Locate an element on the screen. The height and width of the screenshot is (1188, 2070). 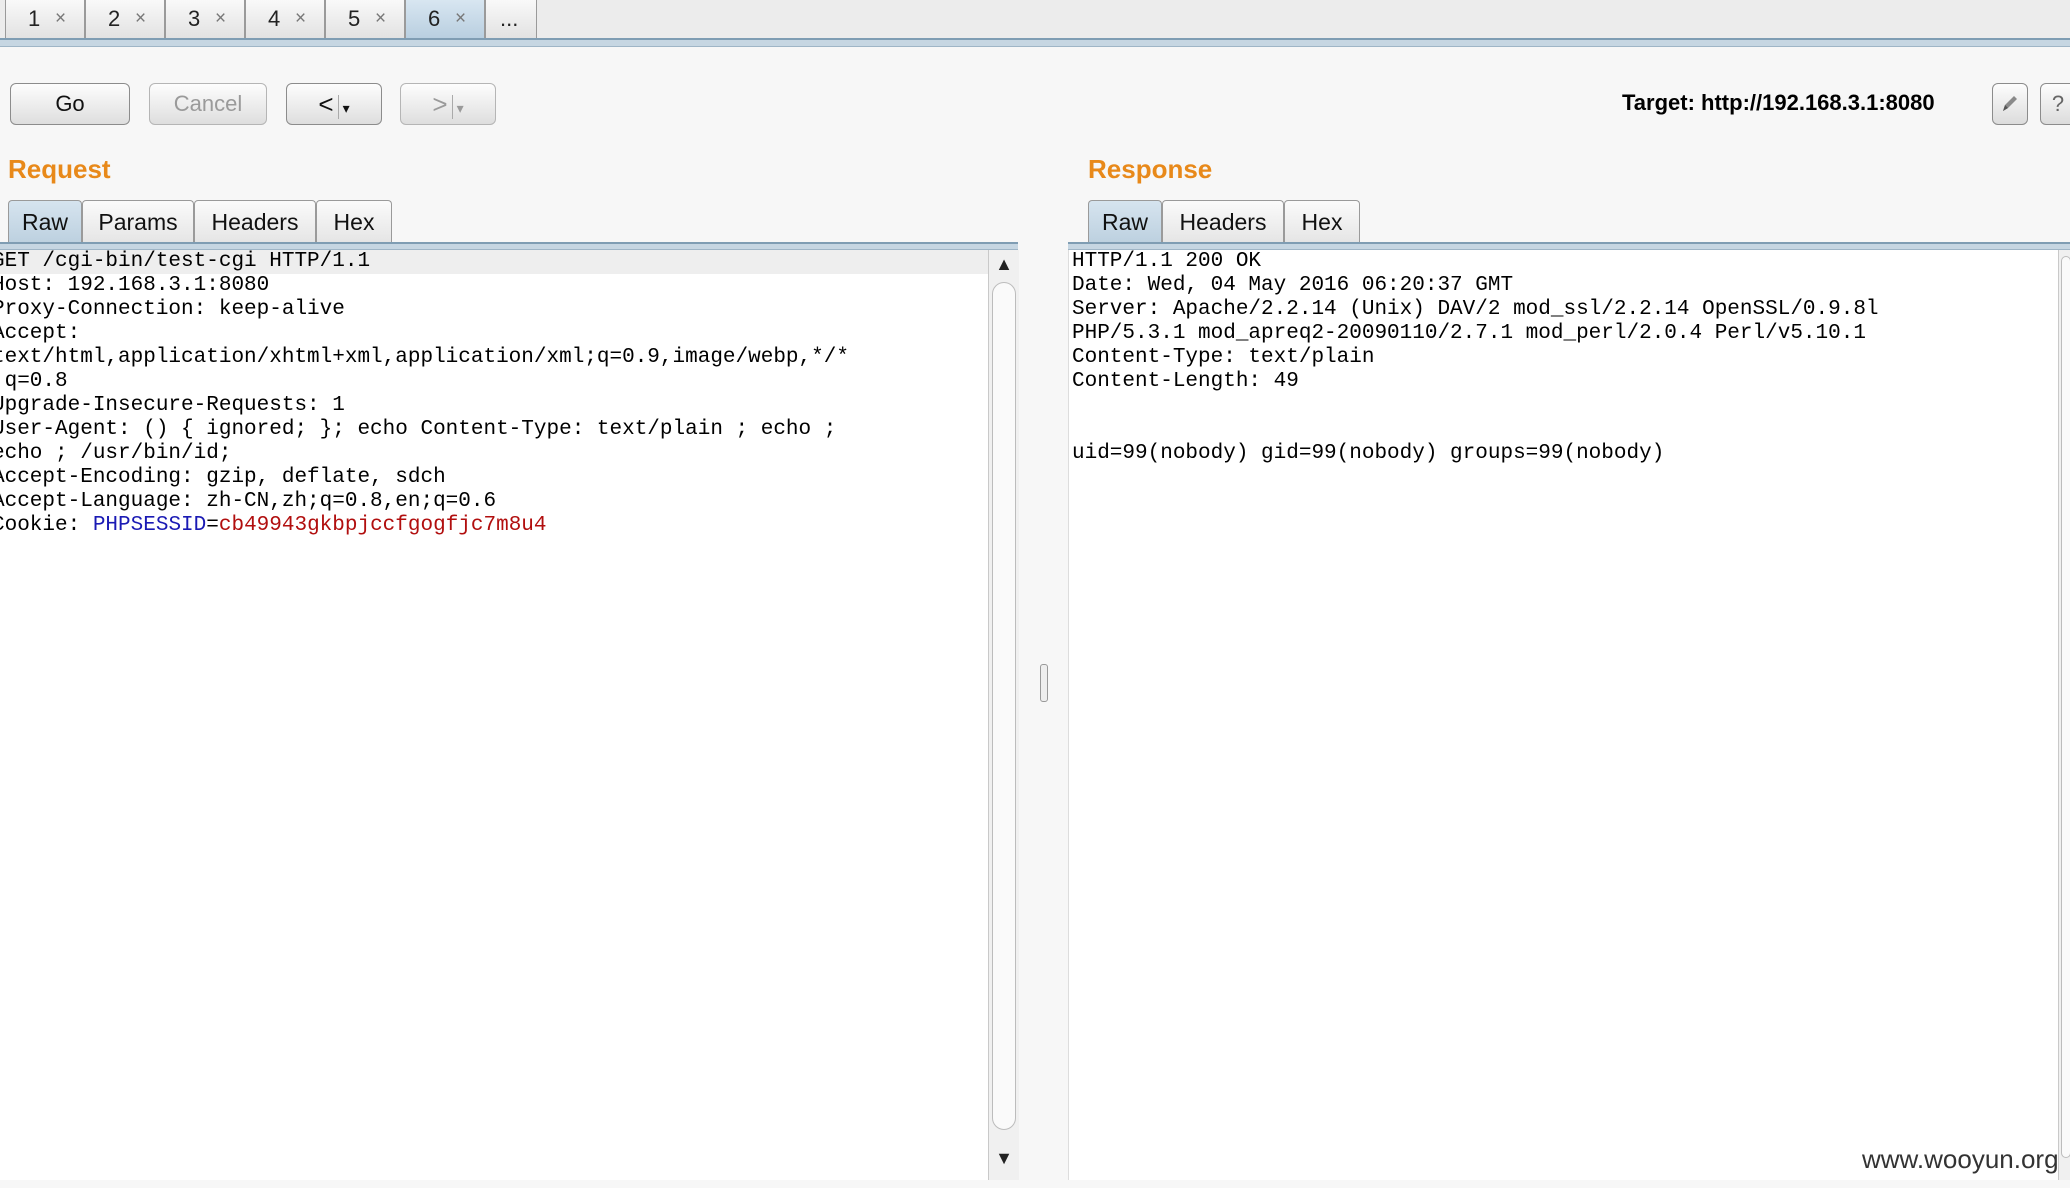
help-button: ? is located at coordinates (2055, 104).